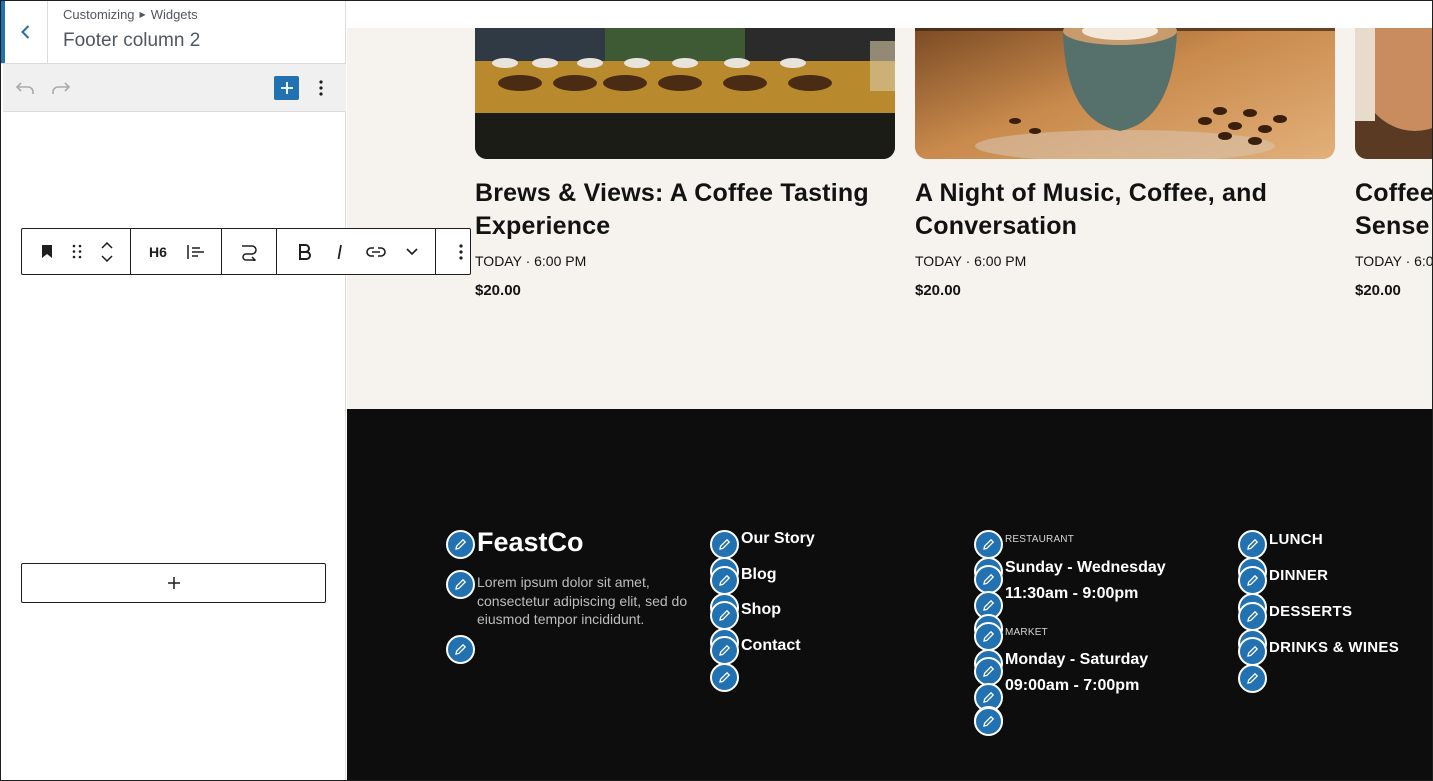 This screenshot has height=781, width=1433. I want to click on link-button, so click(376, 252).